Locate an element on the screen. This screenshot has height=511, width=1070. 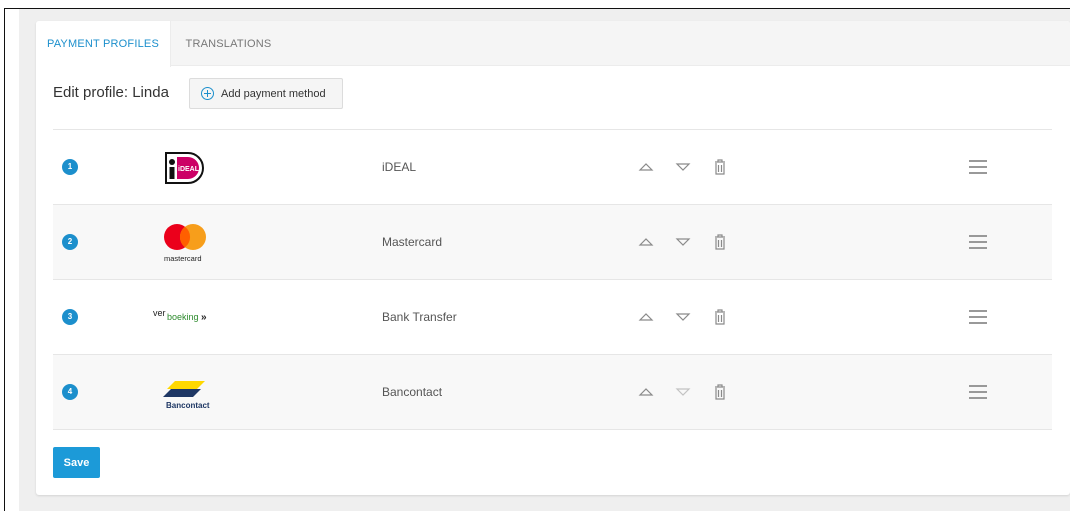
payment-method-name: Bank Transfer is located at coordinates (419, 317).